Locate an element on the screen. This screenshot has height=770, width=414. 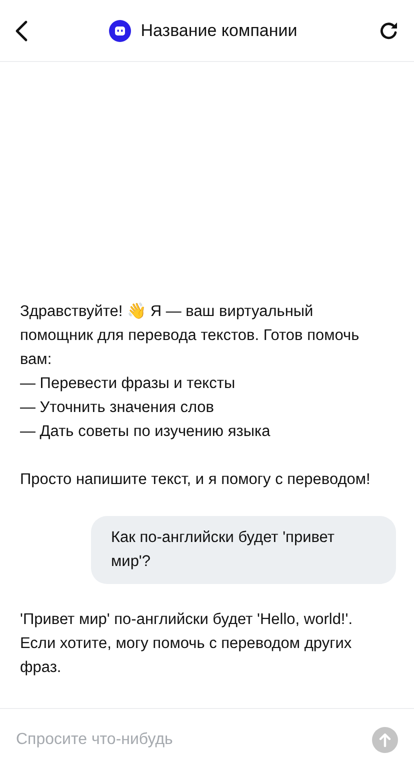
bot-message: 'Привет мир' по-английски будет 'Hello, world!'. Если хотите, могу помочь с переводом других фраз. is located at coordinates (187, 644).